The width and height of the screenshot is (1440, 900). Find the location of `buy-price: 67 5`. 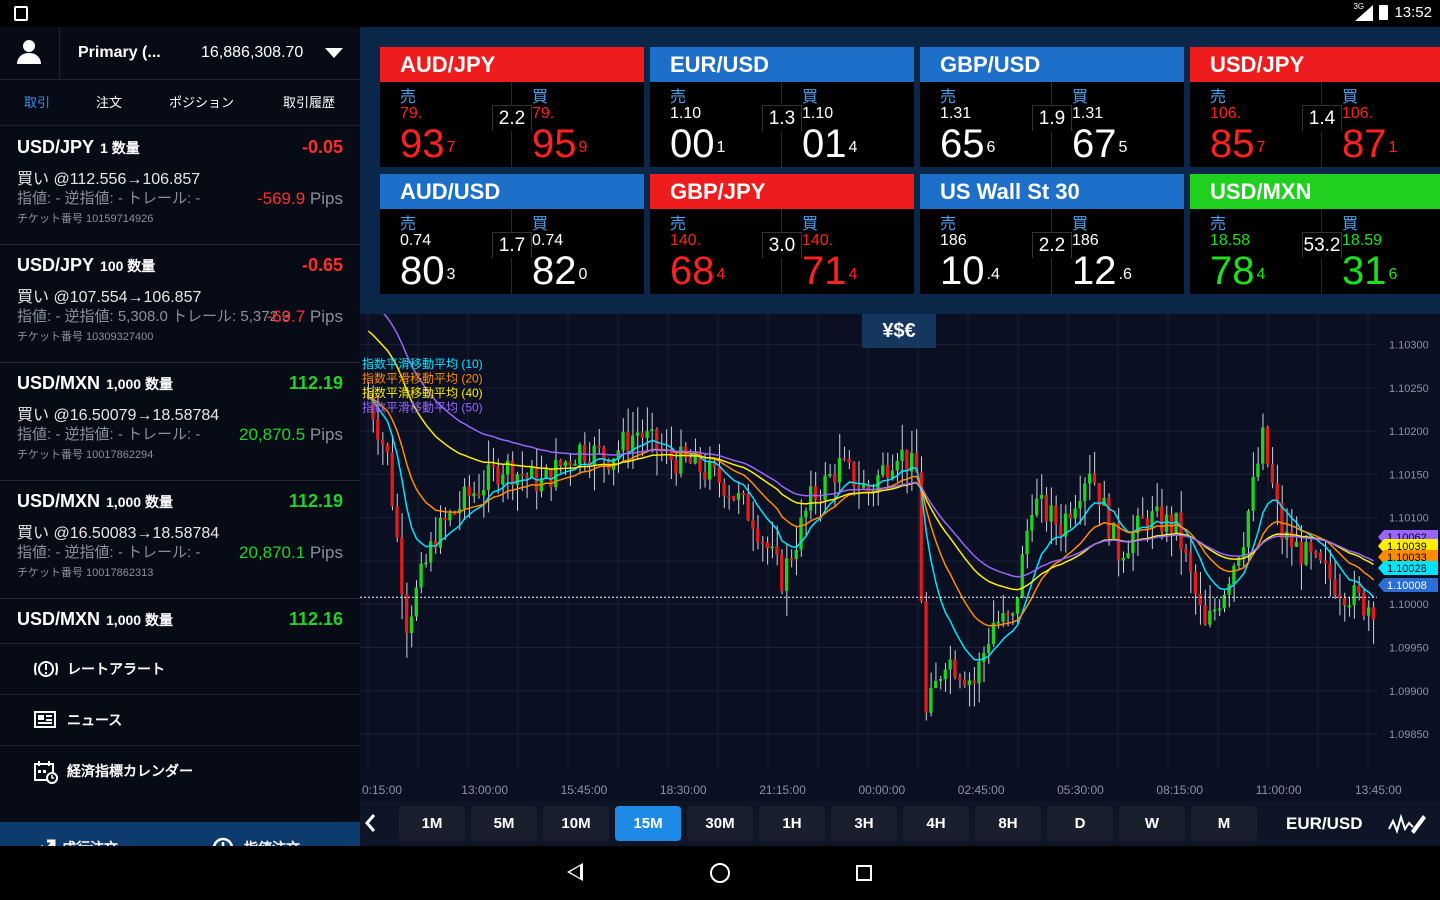

buy-price: 67 5 is located at coordinates (1100, 144).